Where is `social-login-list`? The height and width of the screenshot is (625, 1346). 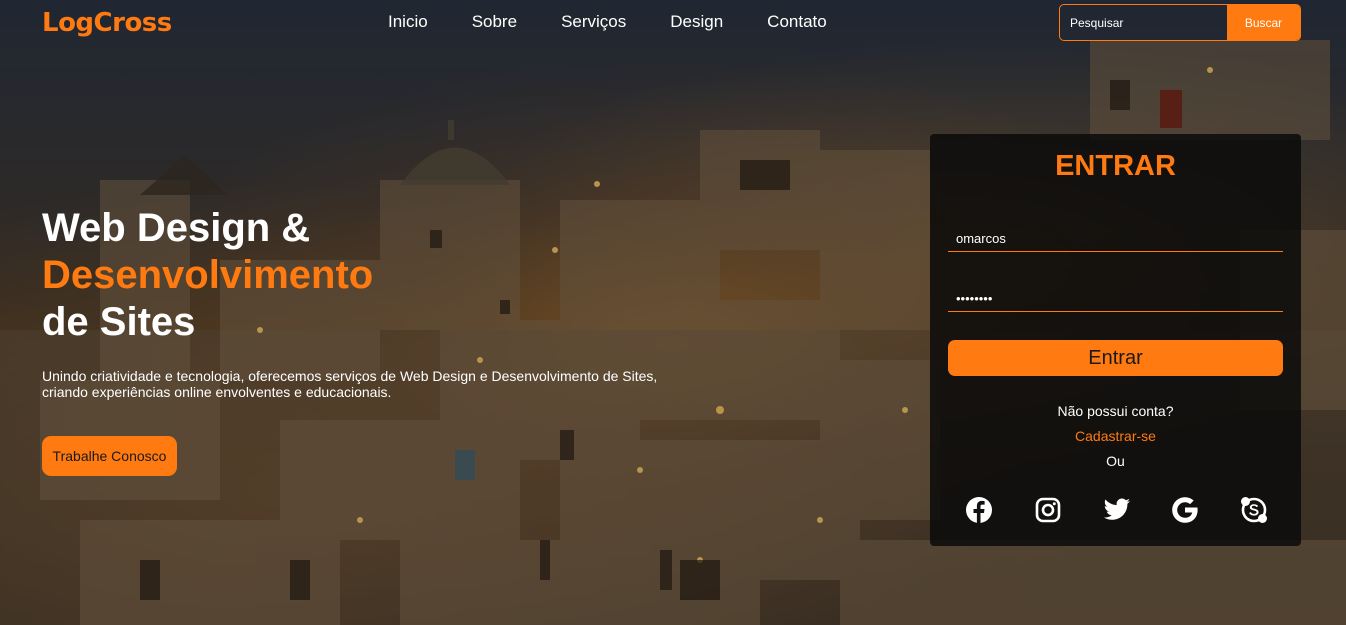 social-login-list is located at coordinates (1116, 510).